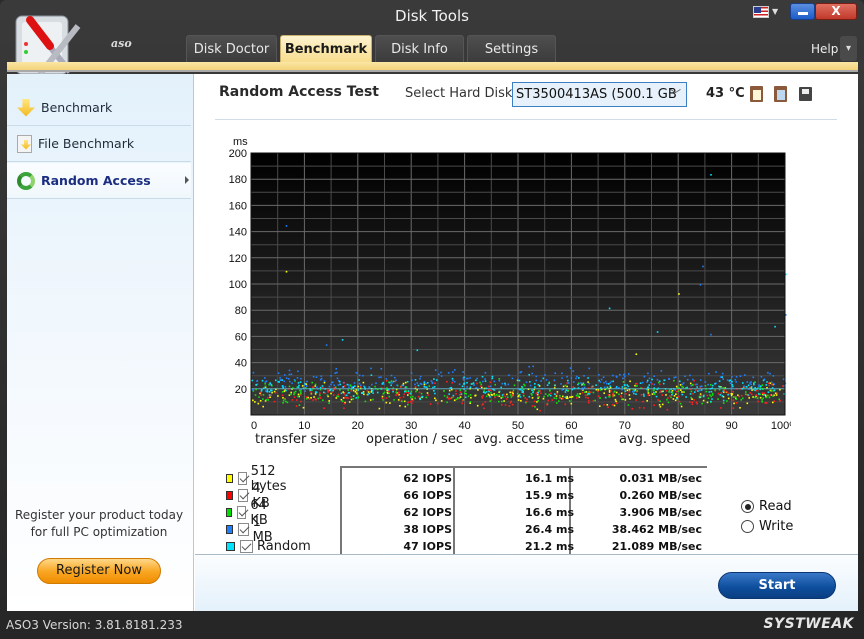  What do you see at coordinates (747, 526) in the screenshot?
I see `radio-write-button` at bounding box center [747, 526].